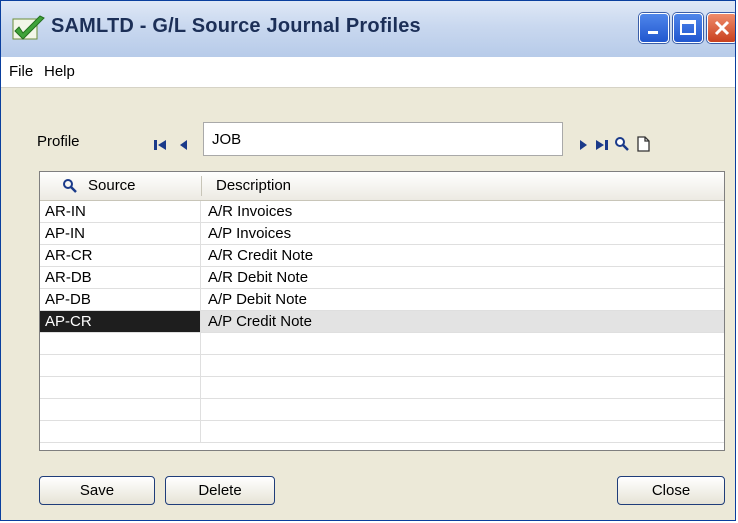  I want to click on description-cell: A/P Debit Note, so click(462, 299).